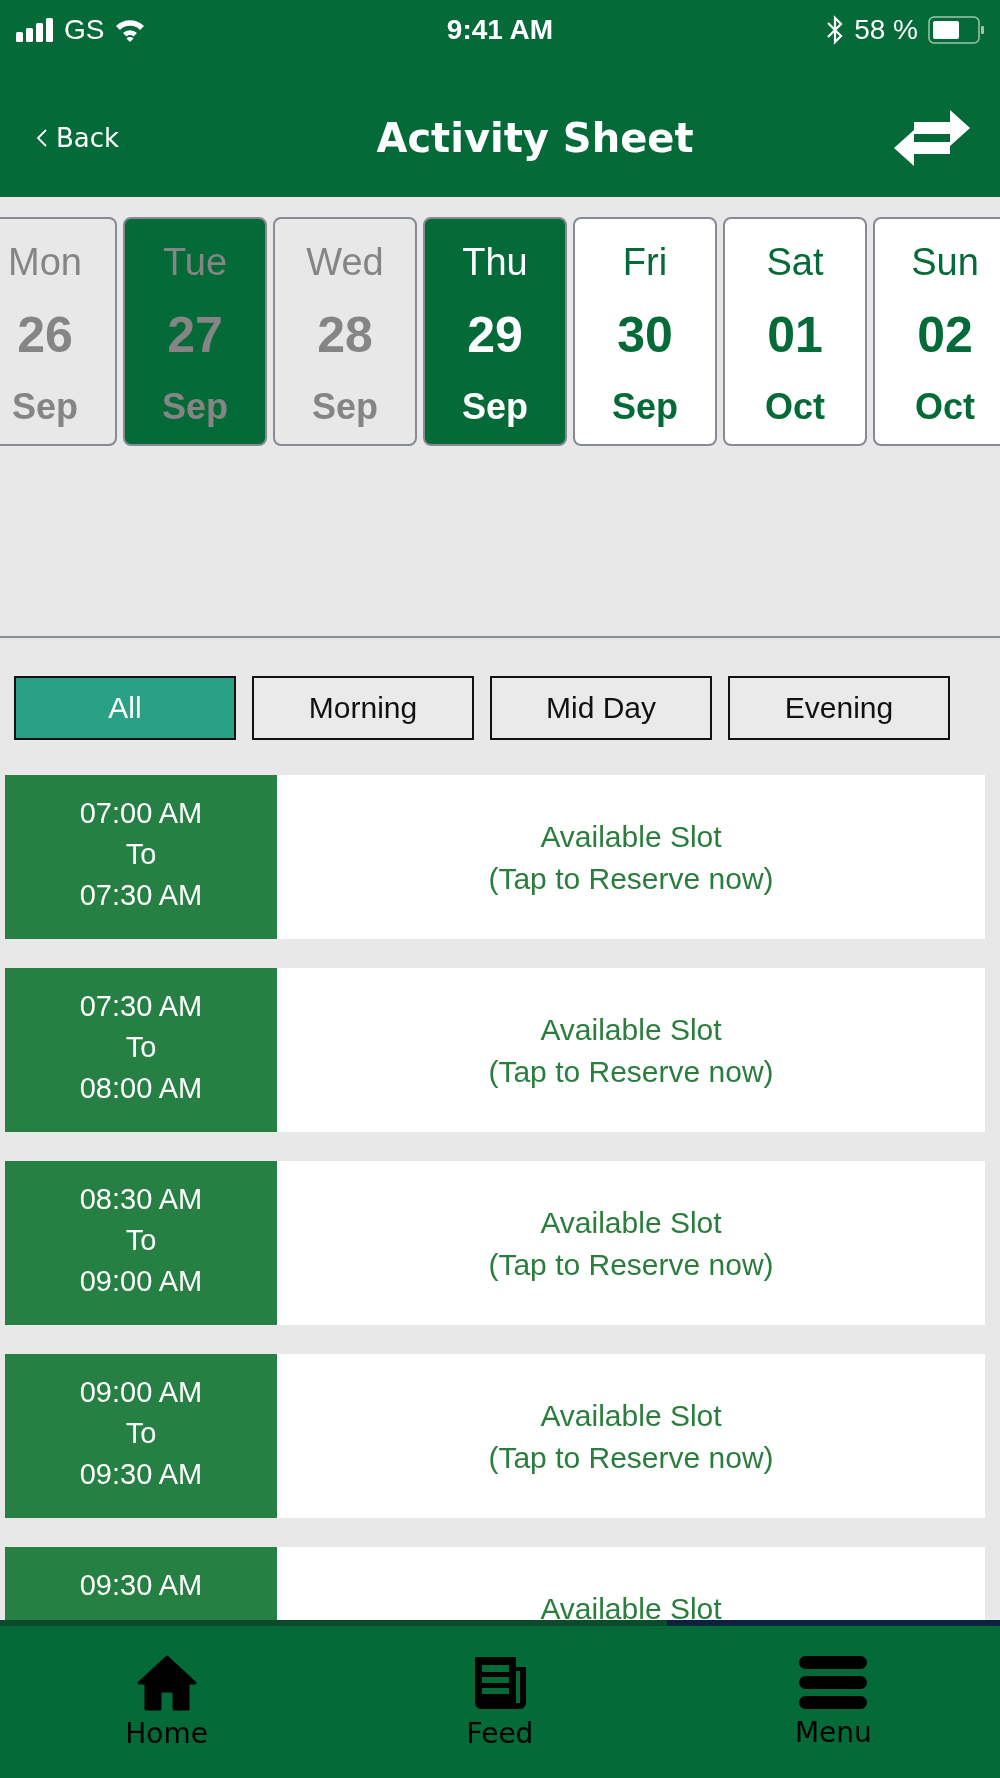  Describe the element at coordinates (601, 708) in the screenshot. I see `filter-tab: Mid Day` at that location.